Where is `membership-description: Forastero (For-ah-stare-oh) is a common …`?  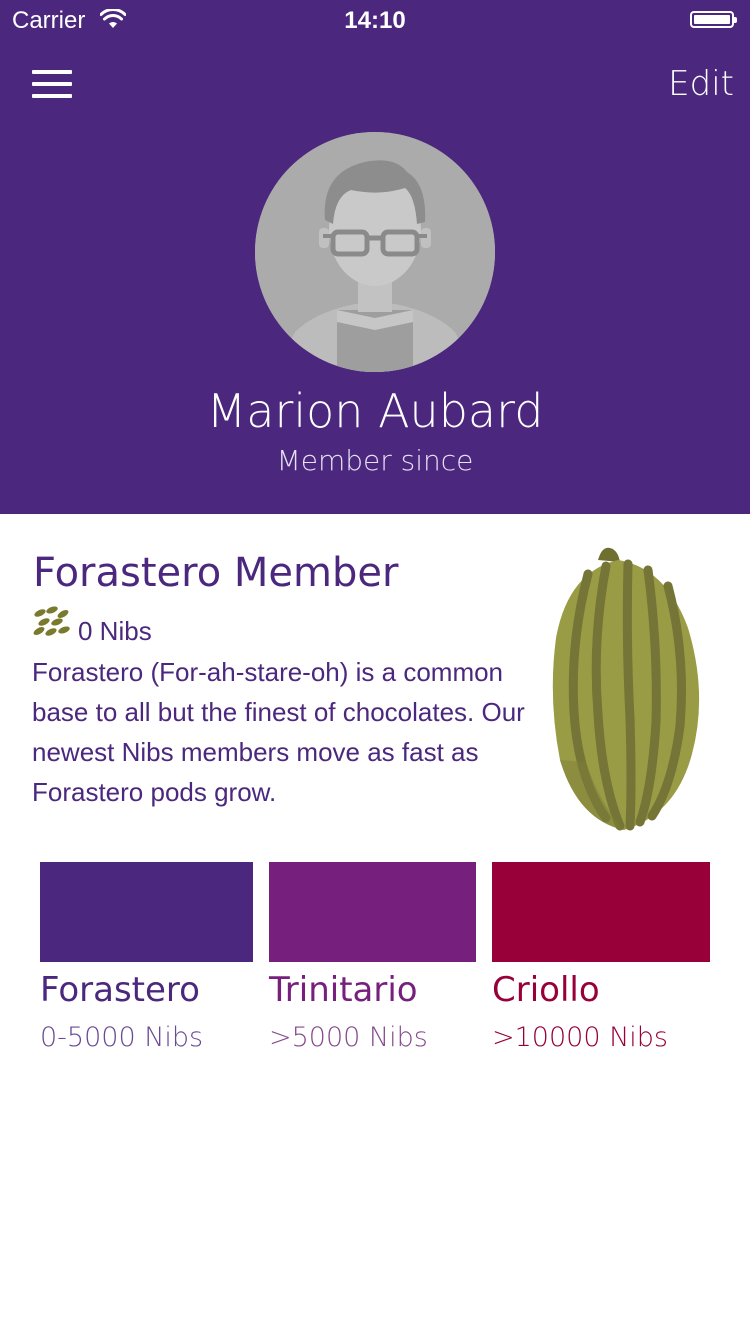 membership-description: Forastero (For-ah-stare-oh) is a common … is located at coordinates (278, 732).